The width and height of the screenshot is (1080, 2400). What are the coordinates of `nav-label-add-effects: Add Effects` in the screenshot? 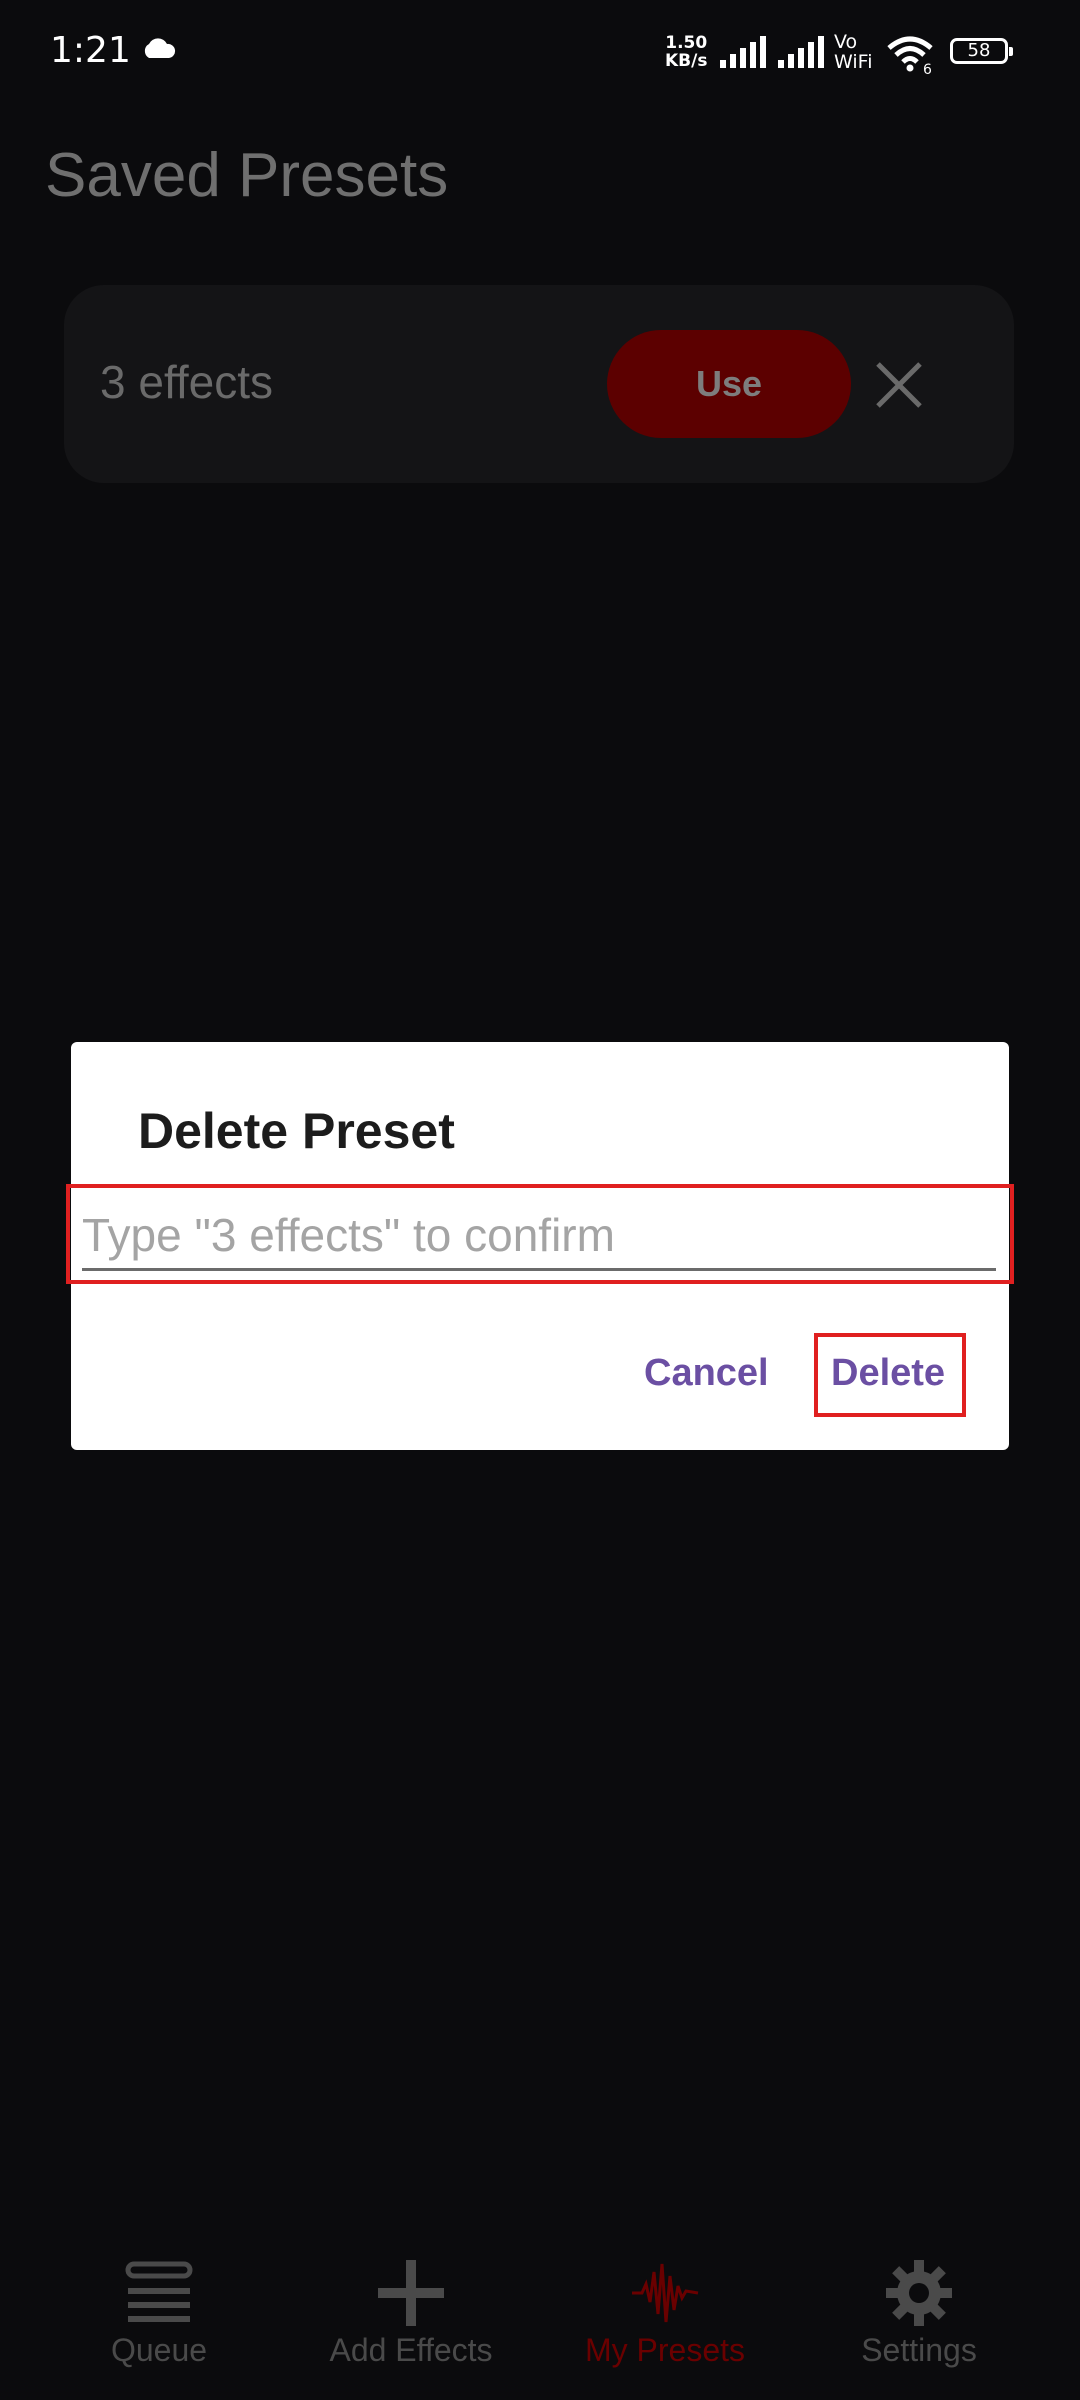 It's located at (411, 2350).